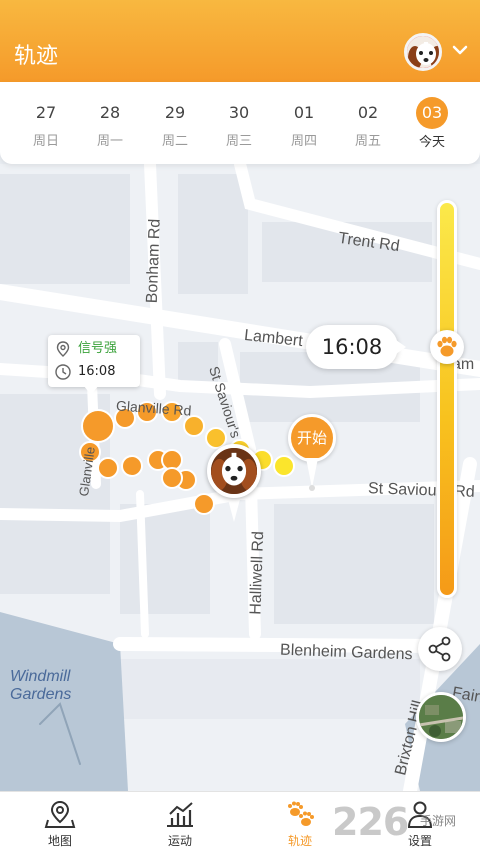 This screenshot has width=480, height=853. I want to click on date-number: 02, so click(368, 112).